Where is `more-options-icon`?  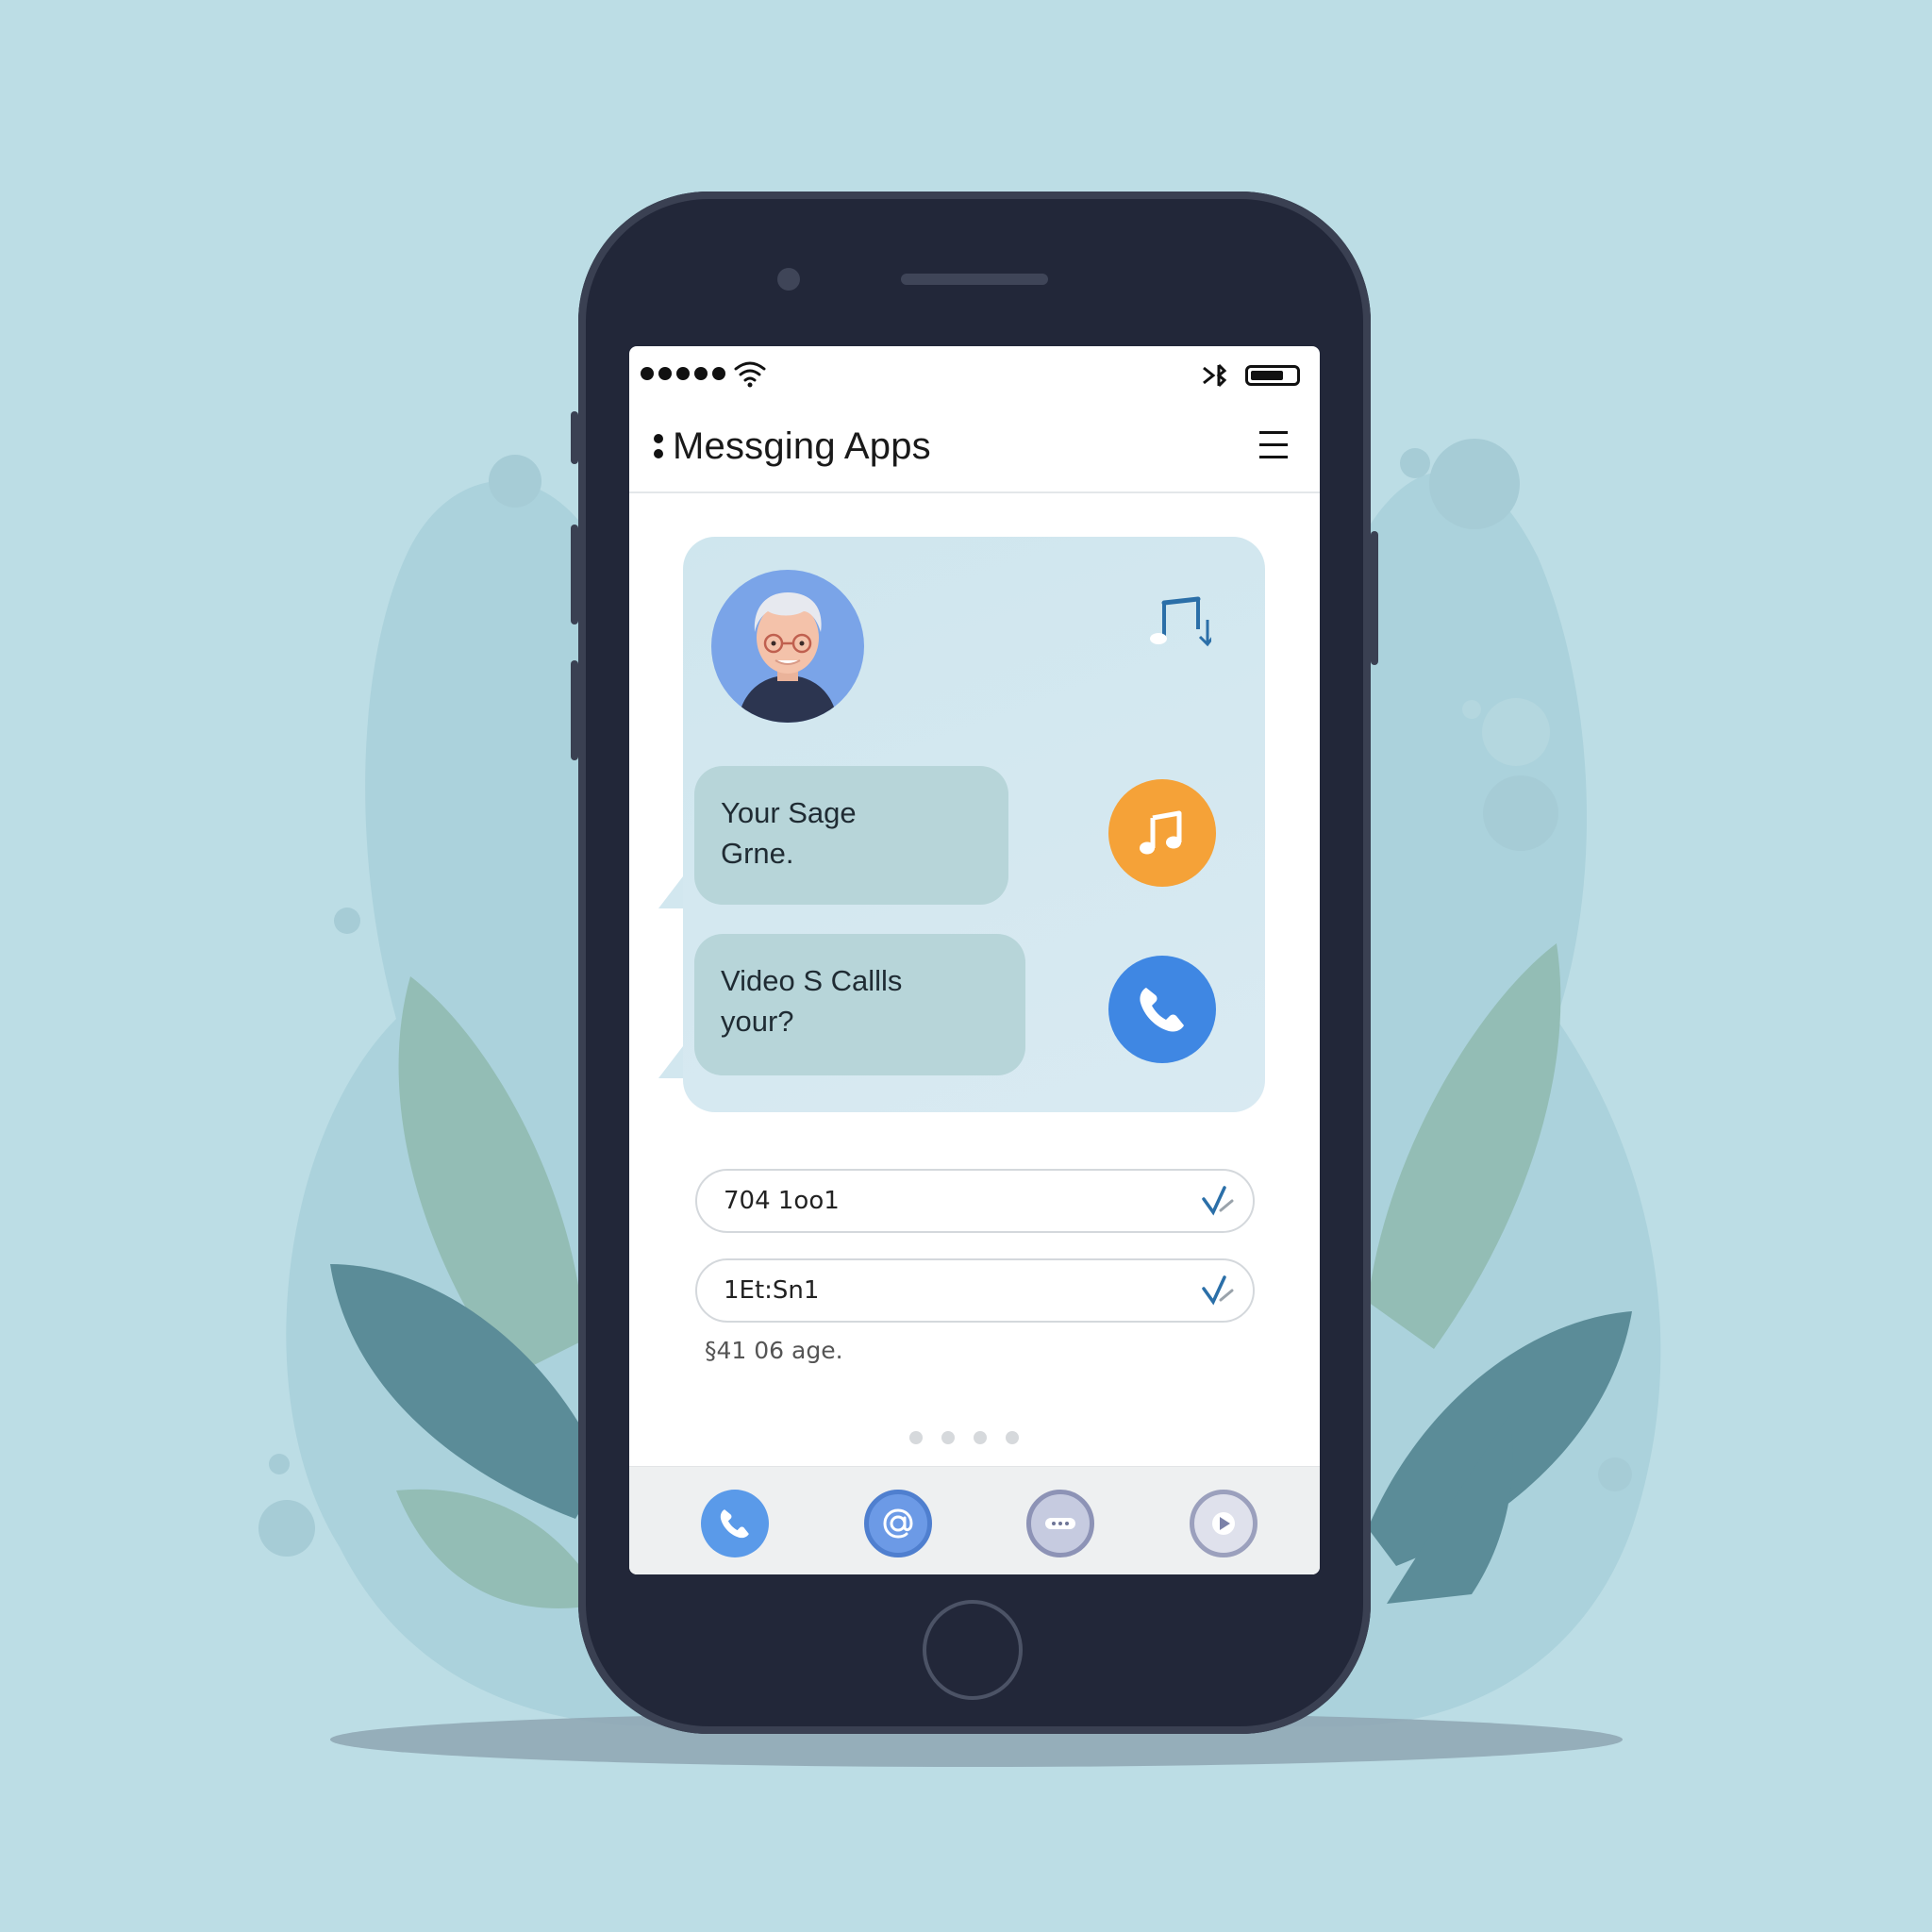
more-options-icon is located at coordinates (659, 449).